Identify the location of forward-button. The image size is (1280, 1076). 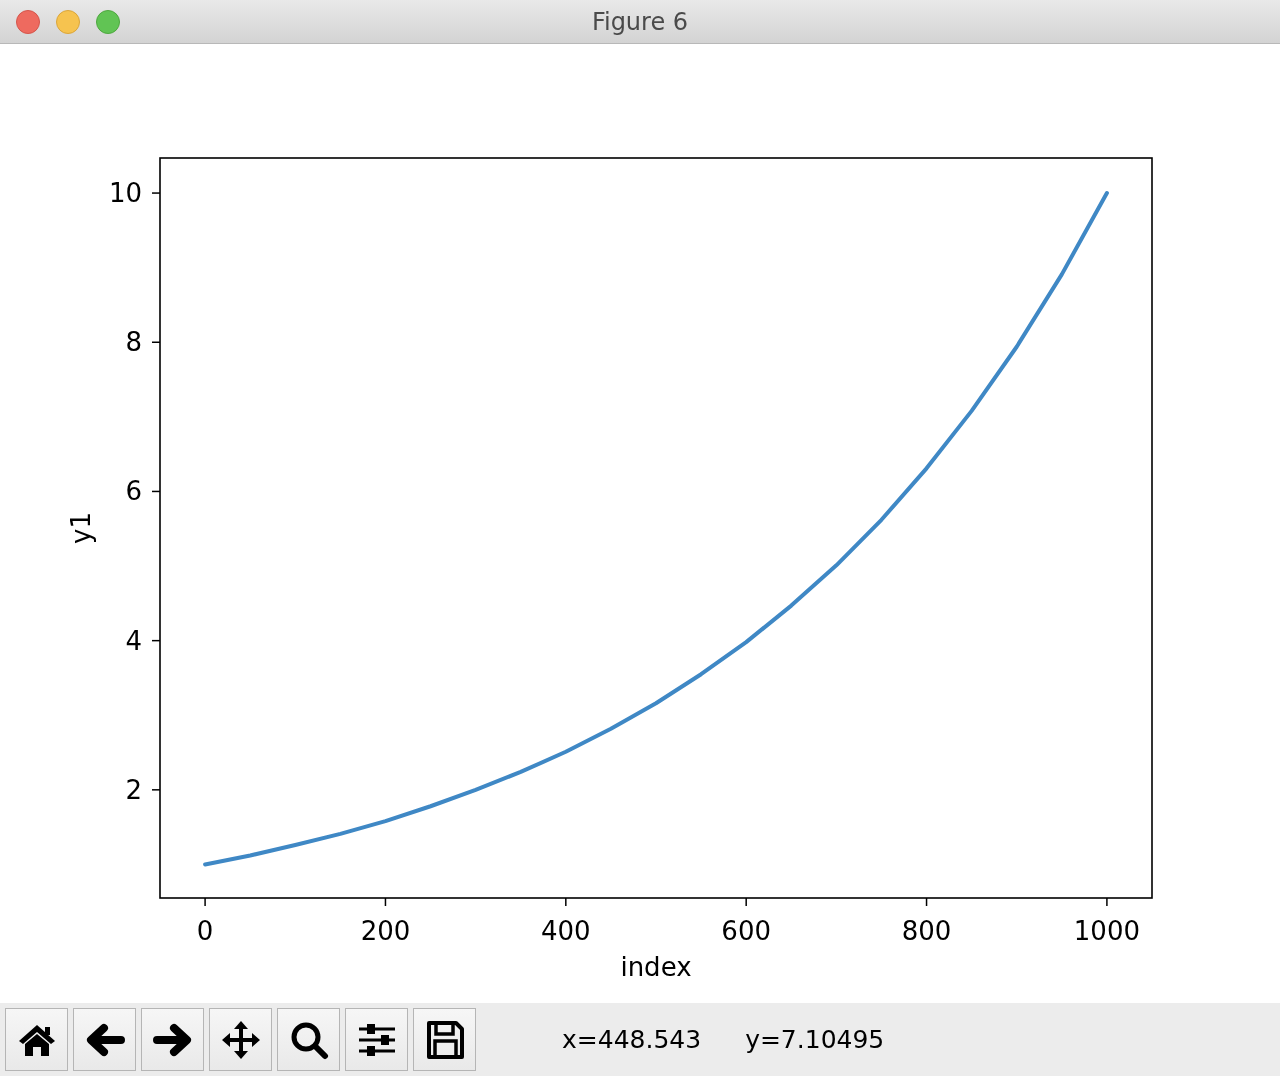
(172, 1039).